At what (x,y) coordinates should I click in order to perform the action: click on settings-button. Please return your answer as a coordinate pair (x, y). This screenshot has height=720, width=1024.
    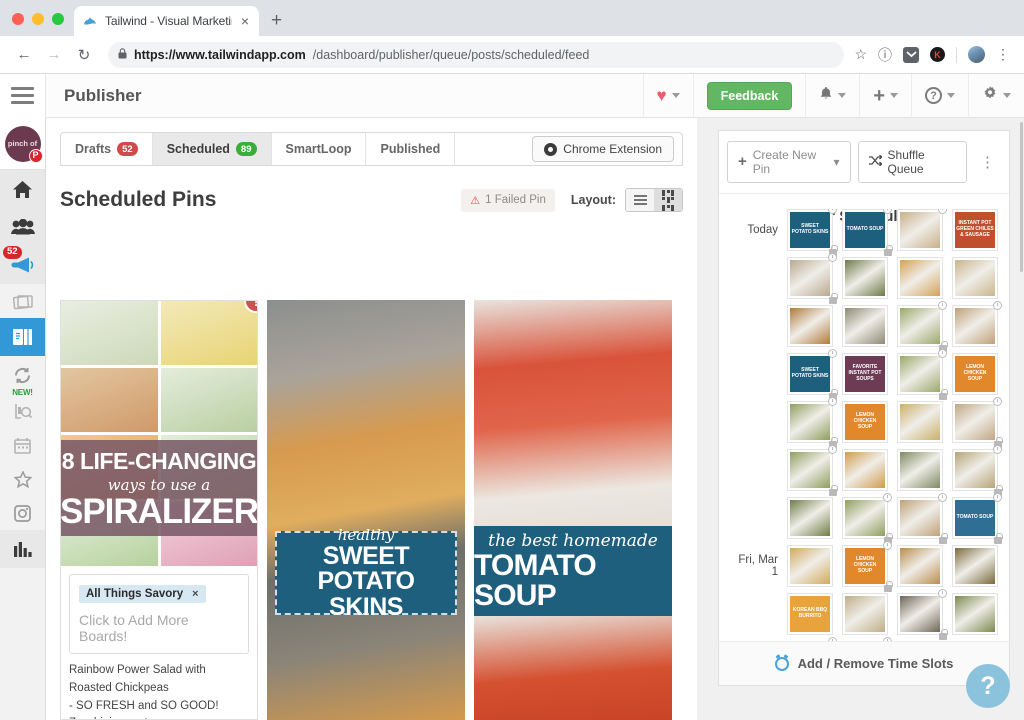
    Looking at the image, I should click on (996, 95).